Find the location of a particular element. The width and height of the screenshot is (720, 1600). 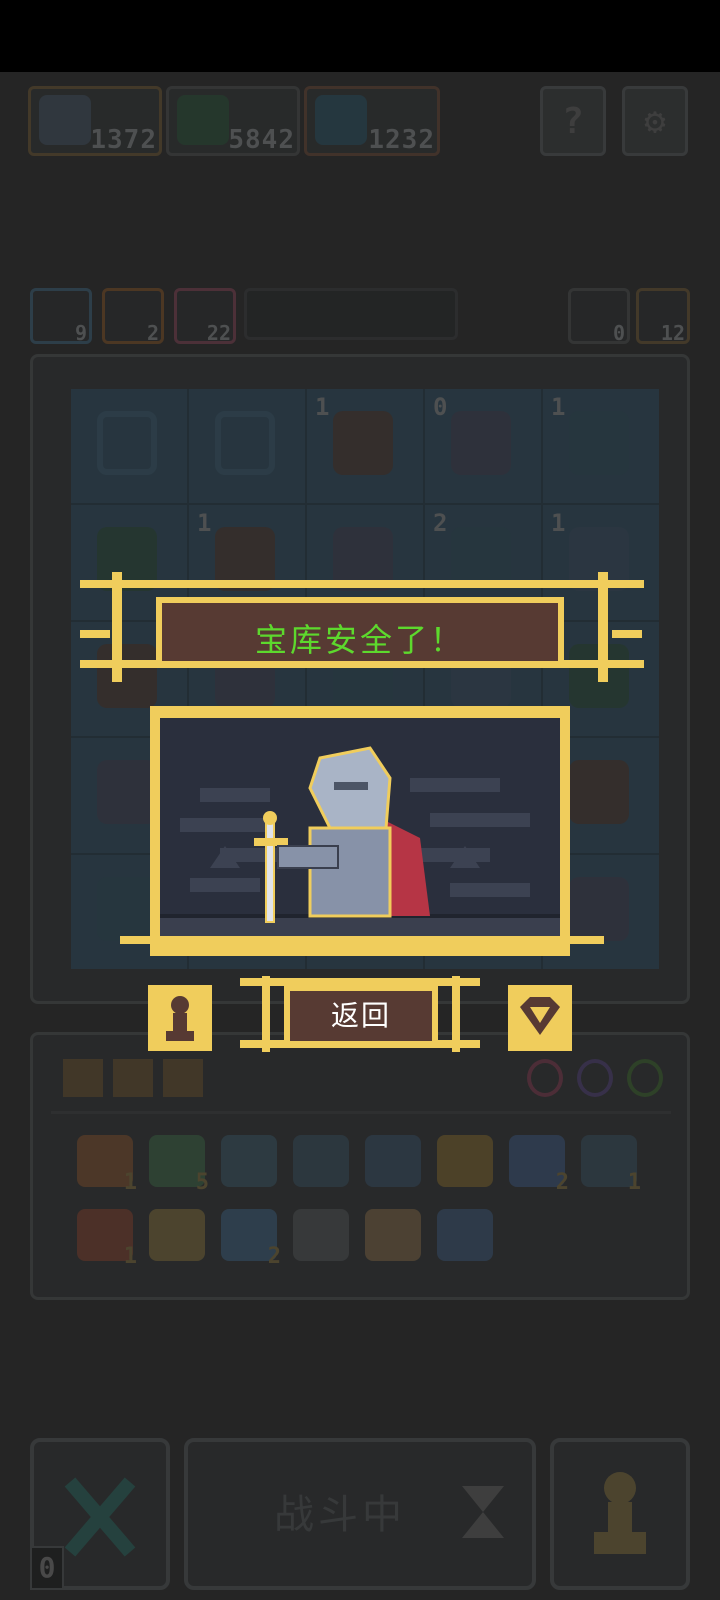

back-button: 返回 is located at coordinates (361, 1016).